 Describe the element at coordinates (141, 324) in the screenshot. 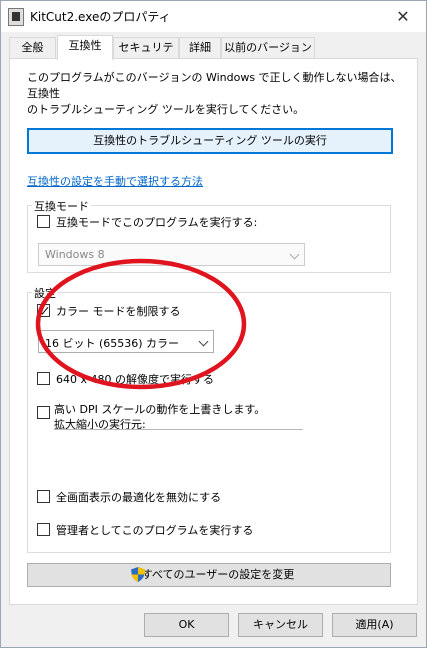

I see `annotation-circle` at that location.